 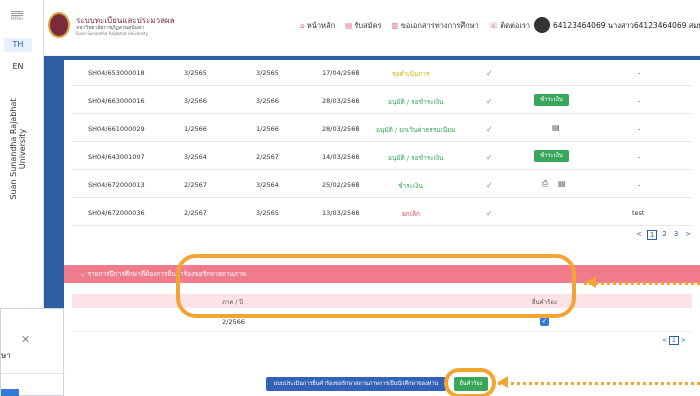 I want to click on print-icon: ⎙, so click(x=545, y=184).